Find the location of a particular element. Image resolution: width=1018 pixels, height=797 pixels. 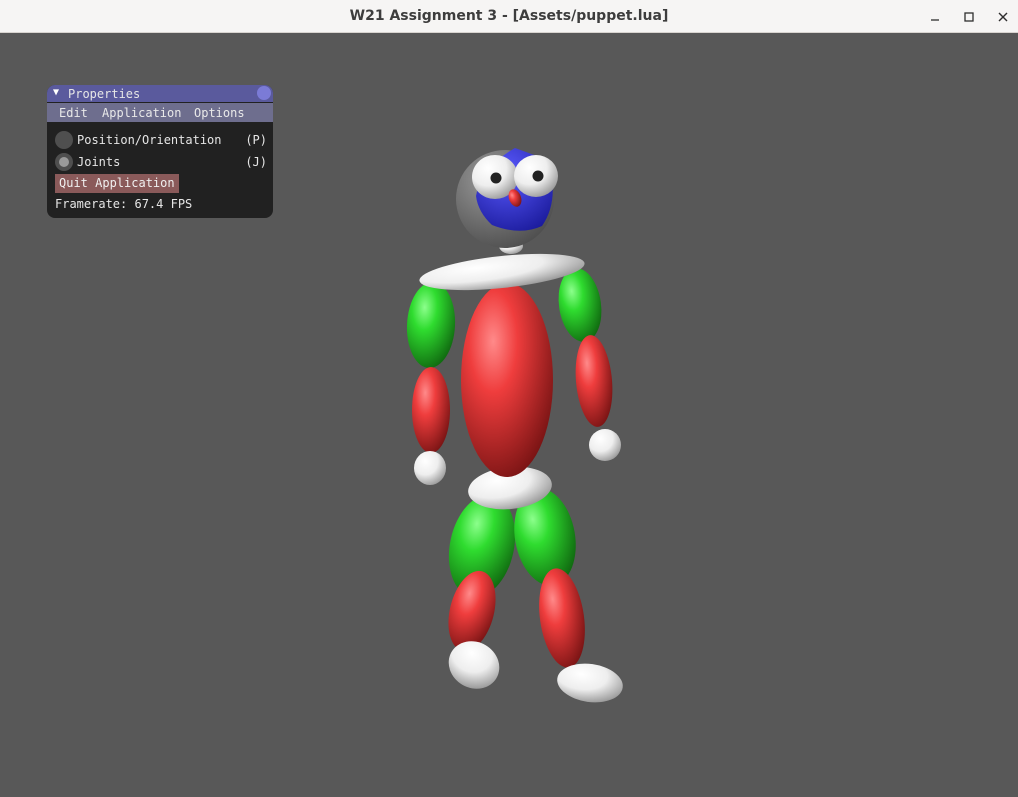

close-button is located at coordinates (1003, 17).